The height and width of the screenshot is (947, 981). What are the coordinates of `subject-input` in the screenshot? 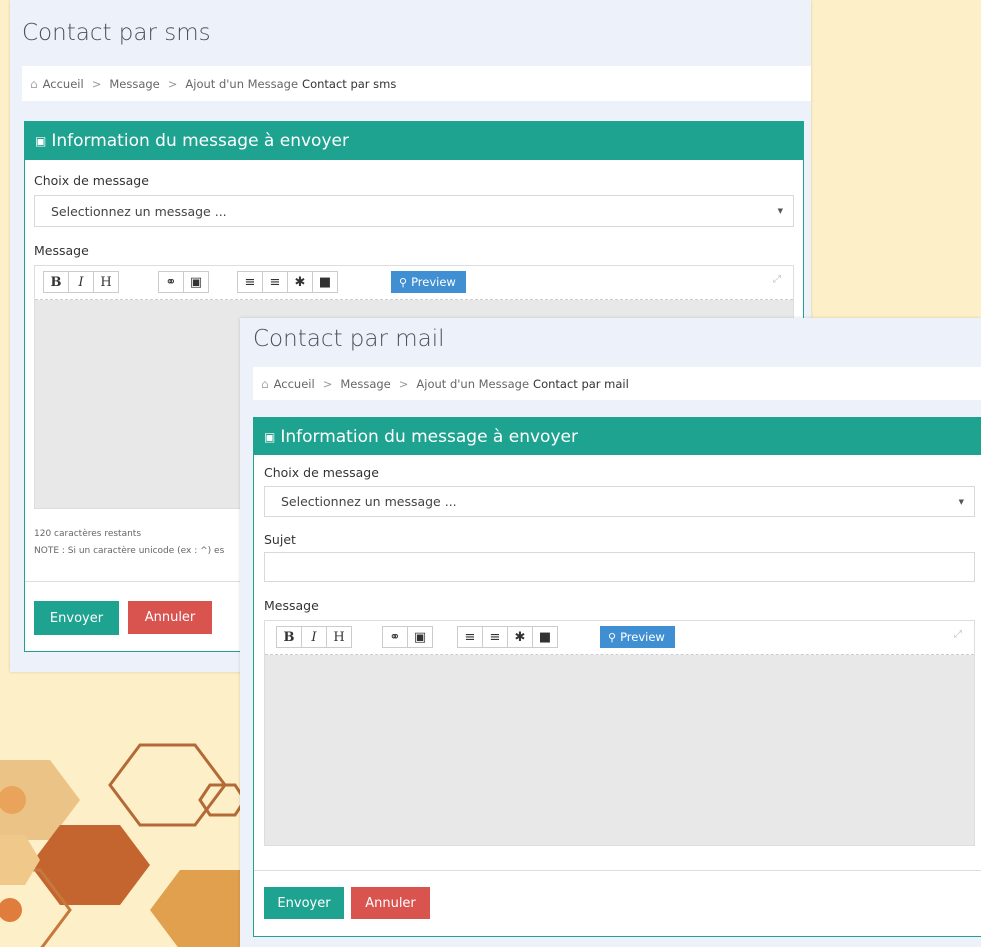 It's located at (619, 567).